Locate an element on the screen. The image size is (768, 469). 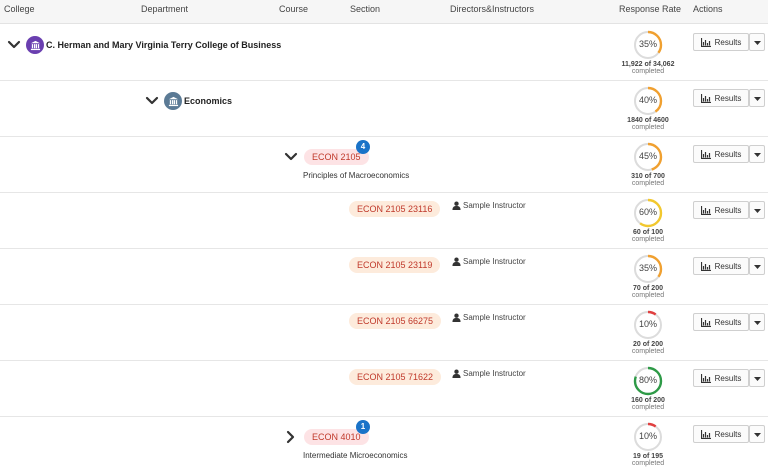
response-count: 60 of 100 is located at coordinates (648, 232).